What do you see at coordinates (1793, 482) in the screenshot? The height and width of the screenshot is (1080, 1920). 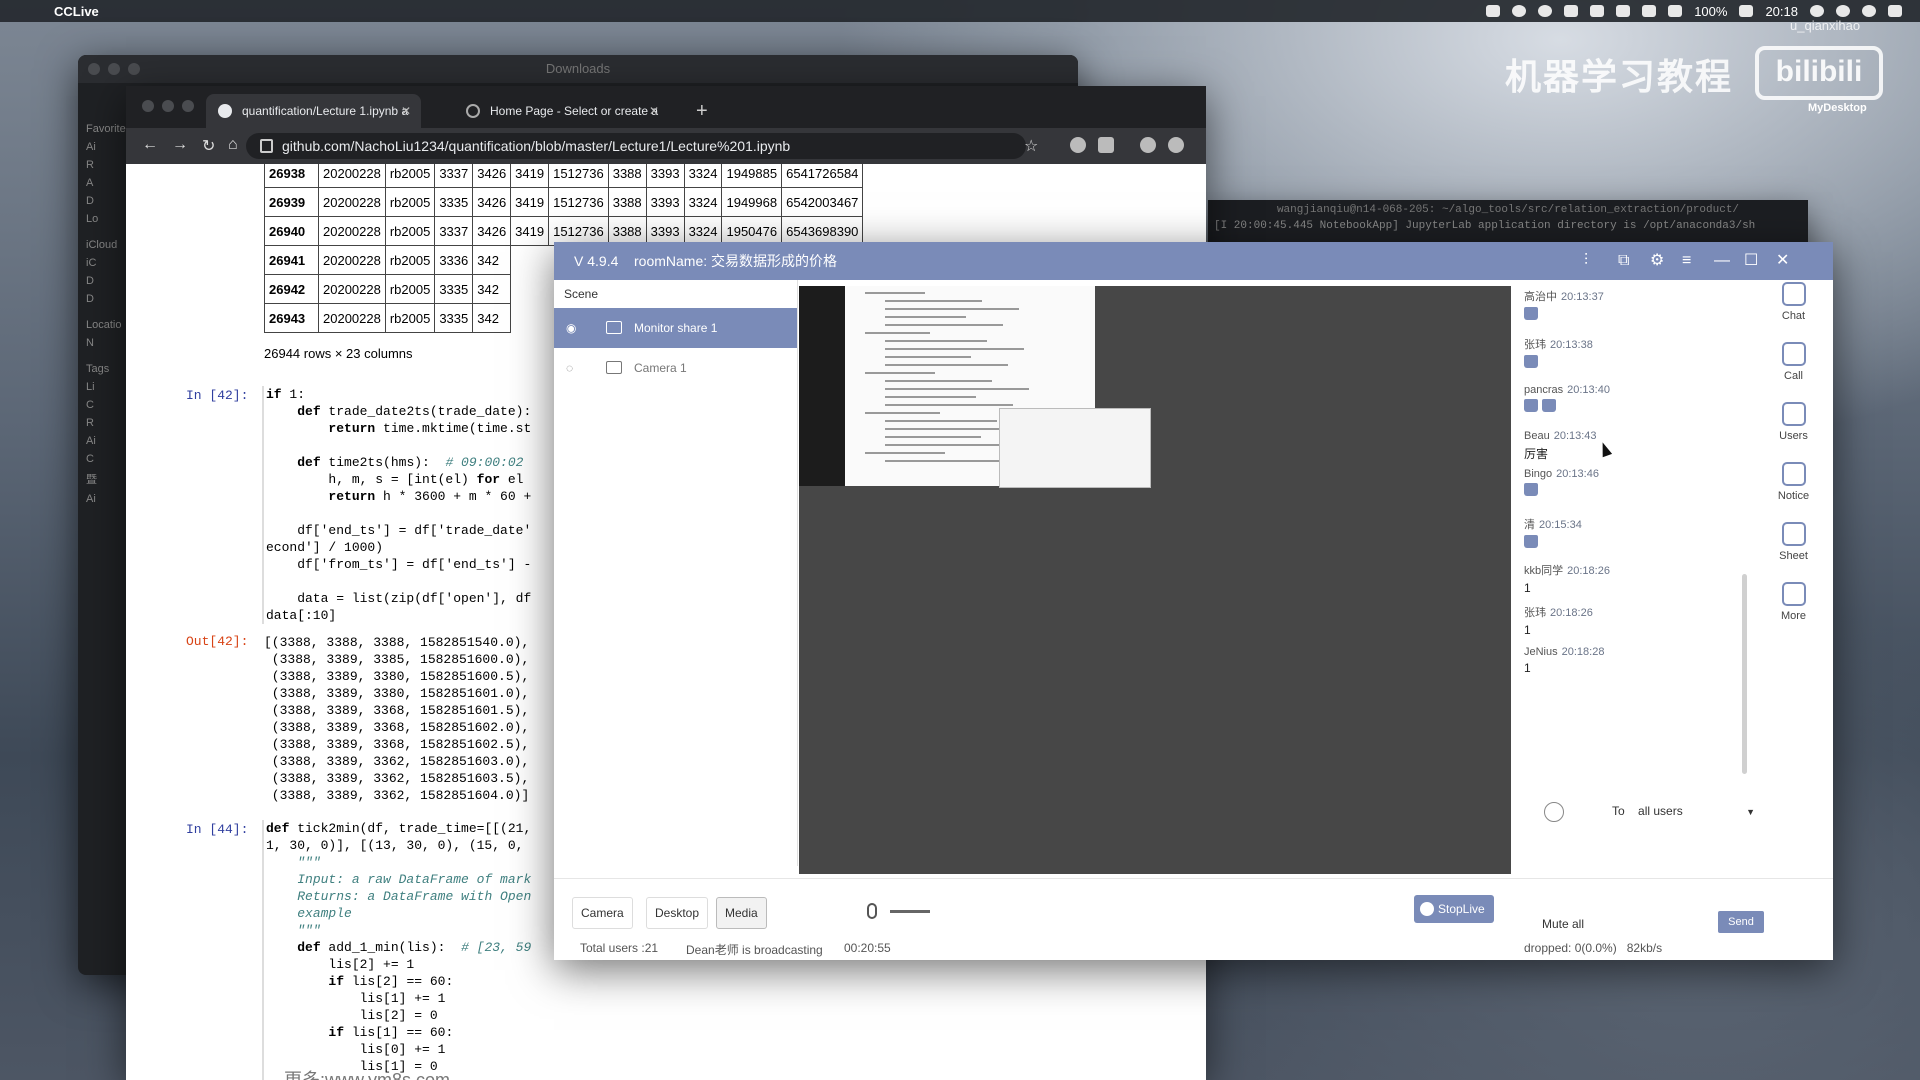 I see `sidebar-notice: Notice` at bounding box center [1793, 482].